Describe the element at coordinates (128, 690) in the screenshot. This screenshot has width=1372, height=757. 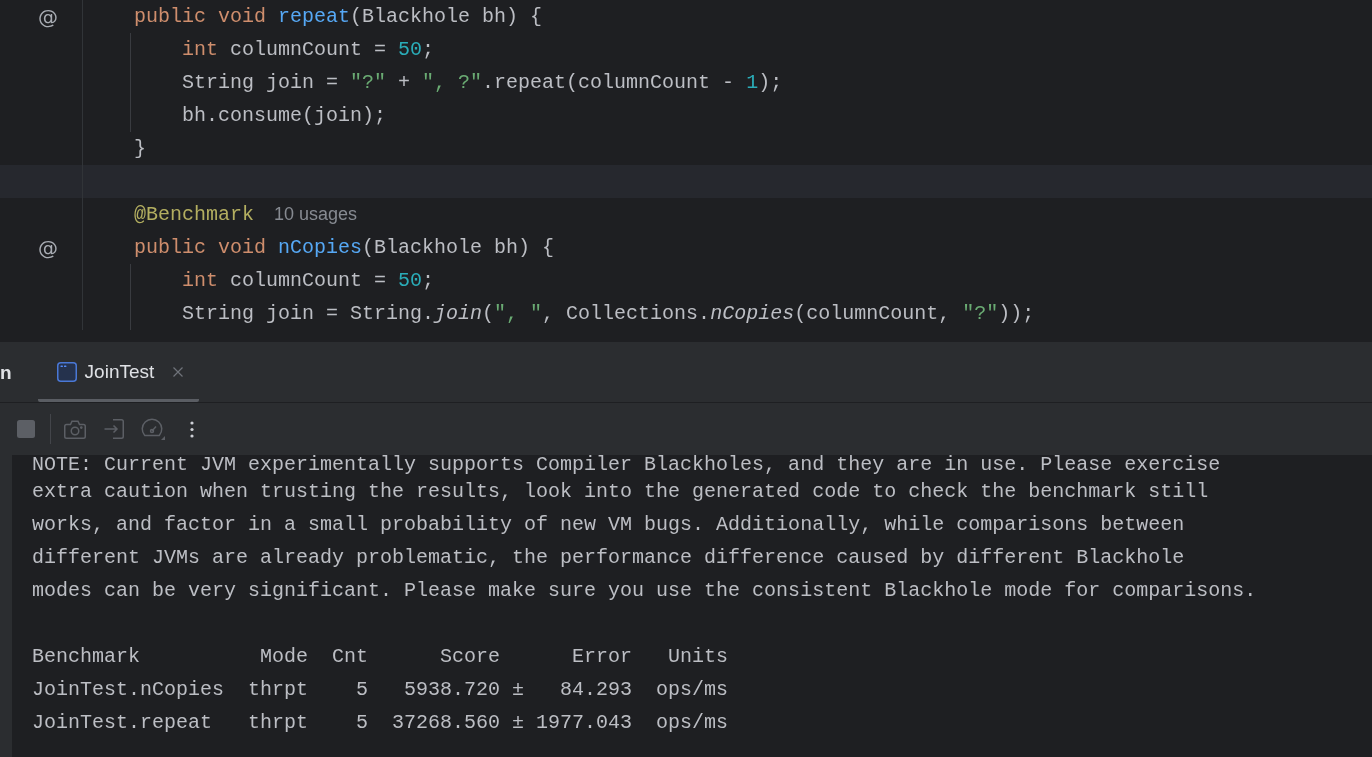
I see `table-cell-text: JoinTest.nCopies` at that location.